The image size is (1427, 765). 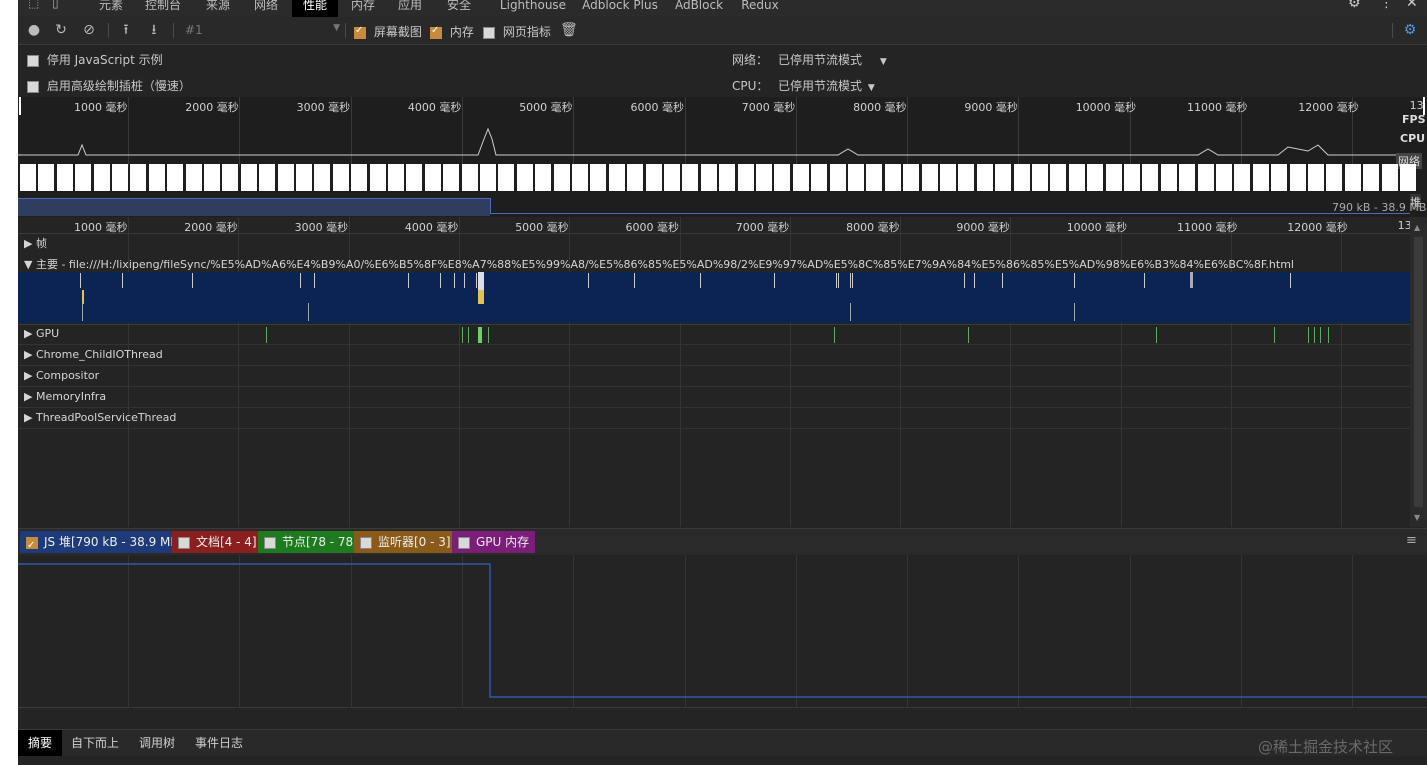 I want to click on network-throttle-select: 已停用节流模式 ▼, so click(x=832, y=59).